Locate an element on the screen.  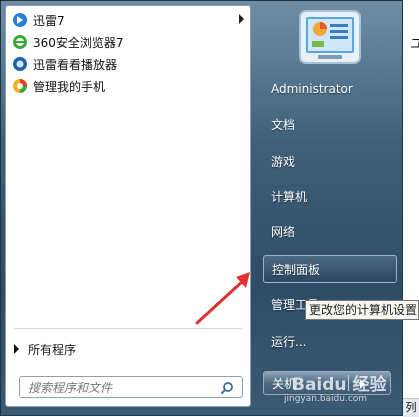
right-item-label: 游戏 is located at coordinates (283, 161).